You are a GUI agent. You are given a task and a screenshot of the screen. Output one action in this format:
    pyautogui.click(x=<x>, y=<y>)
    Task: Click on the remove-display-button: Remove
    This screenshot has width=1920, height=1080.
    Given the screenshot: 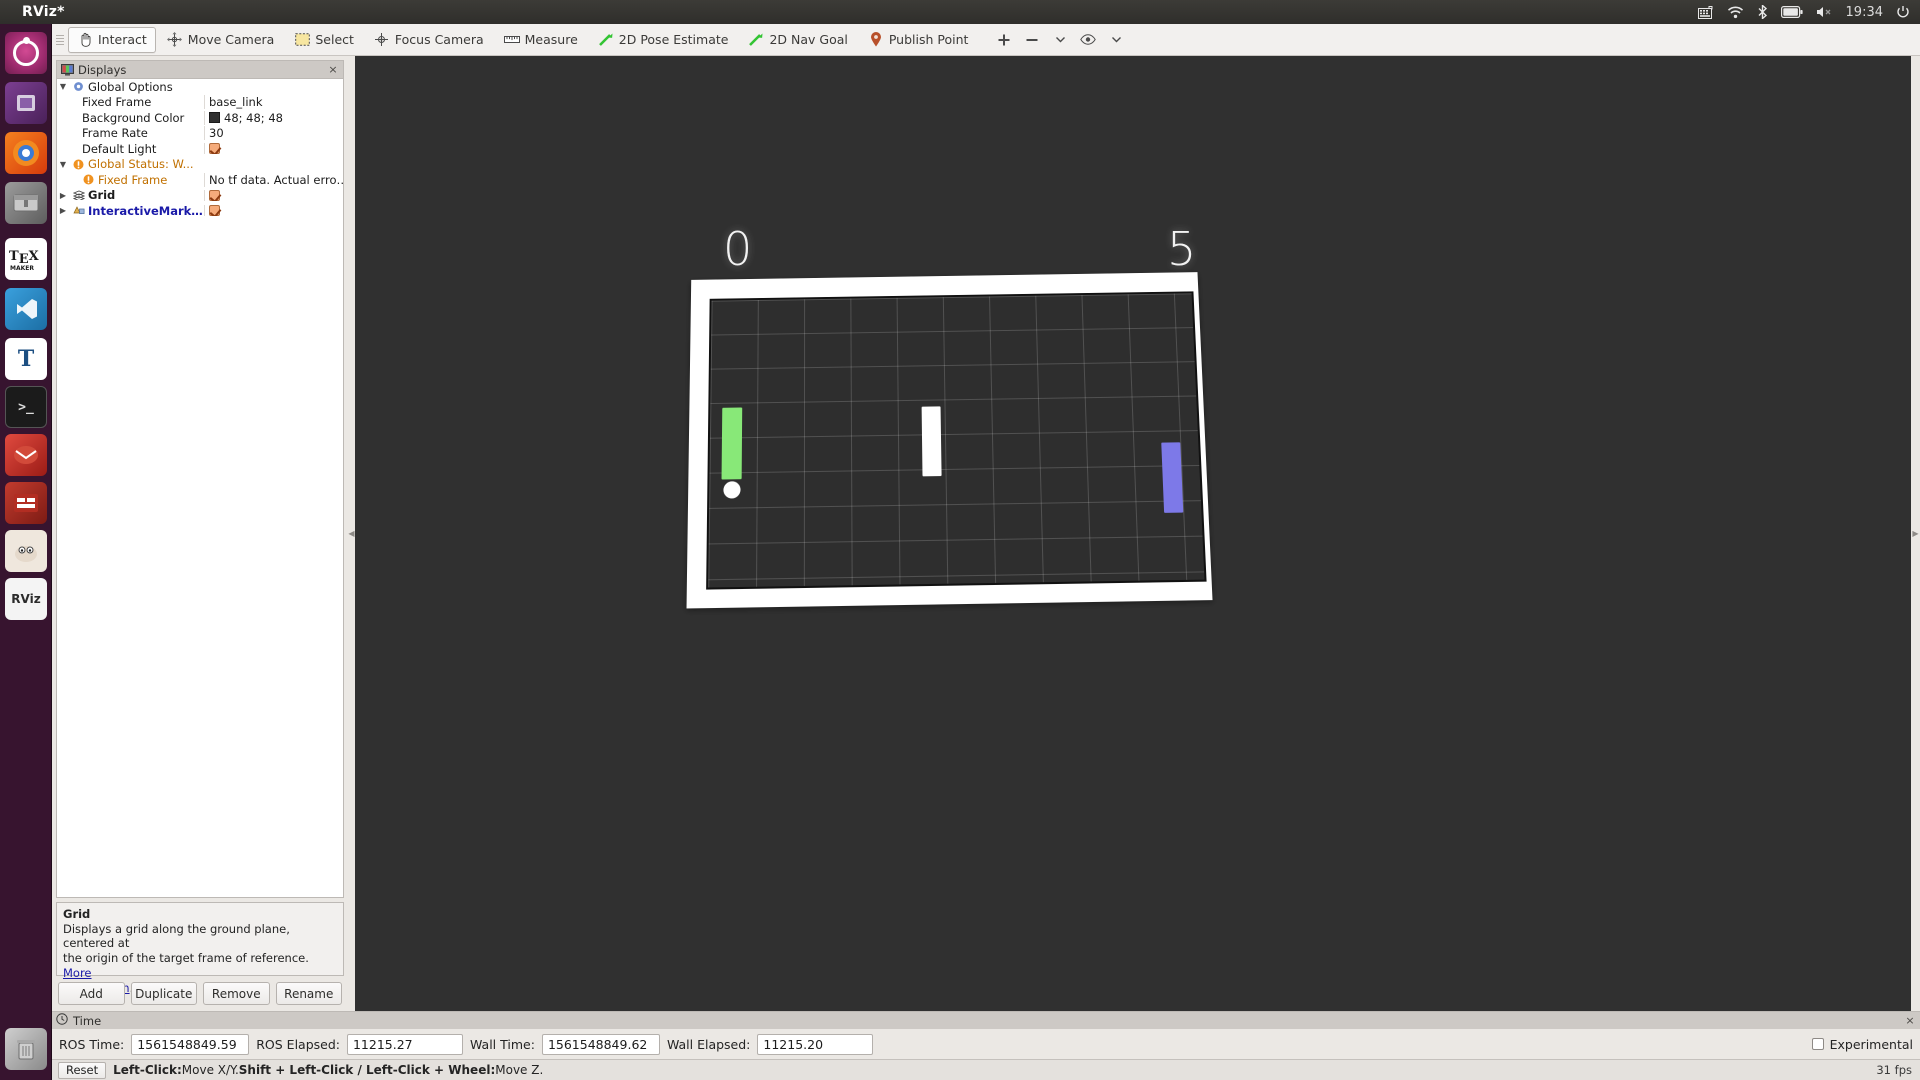 What is the action you would take?
    pyautogui.click(x=236, y=993)
    